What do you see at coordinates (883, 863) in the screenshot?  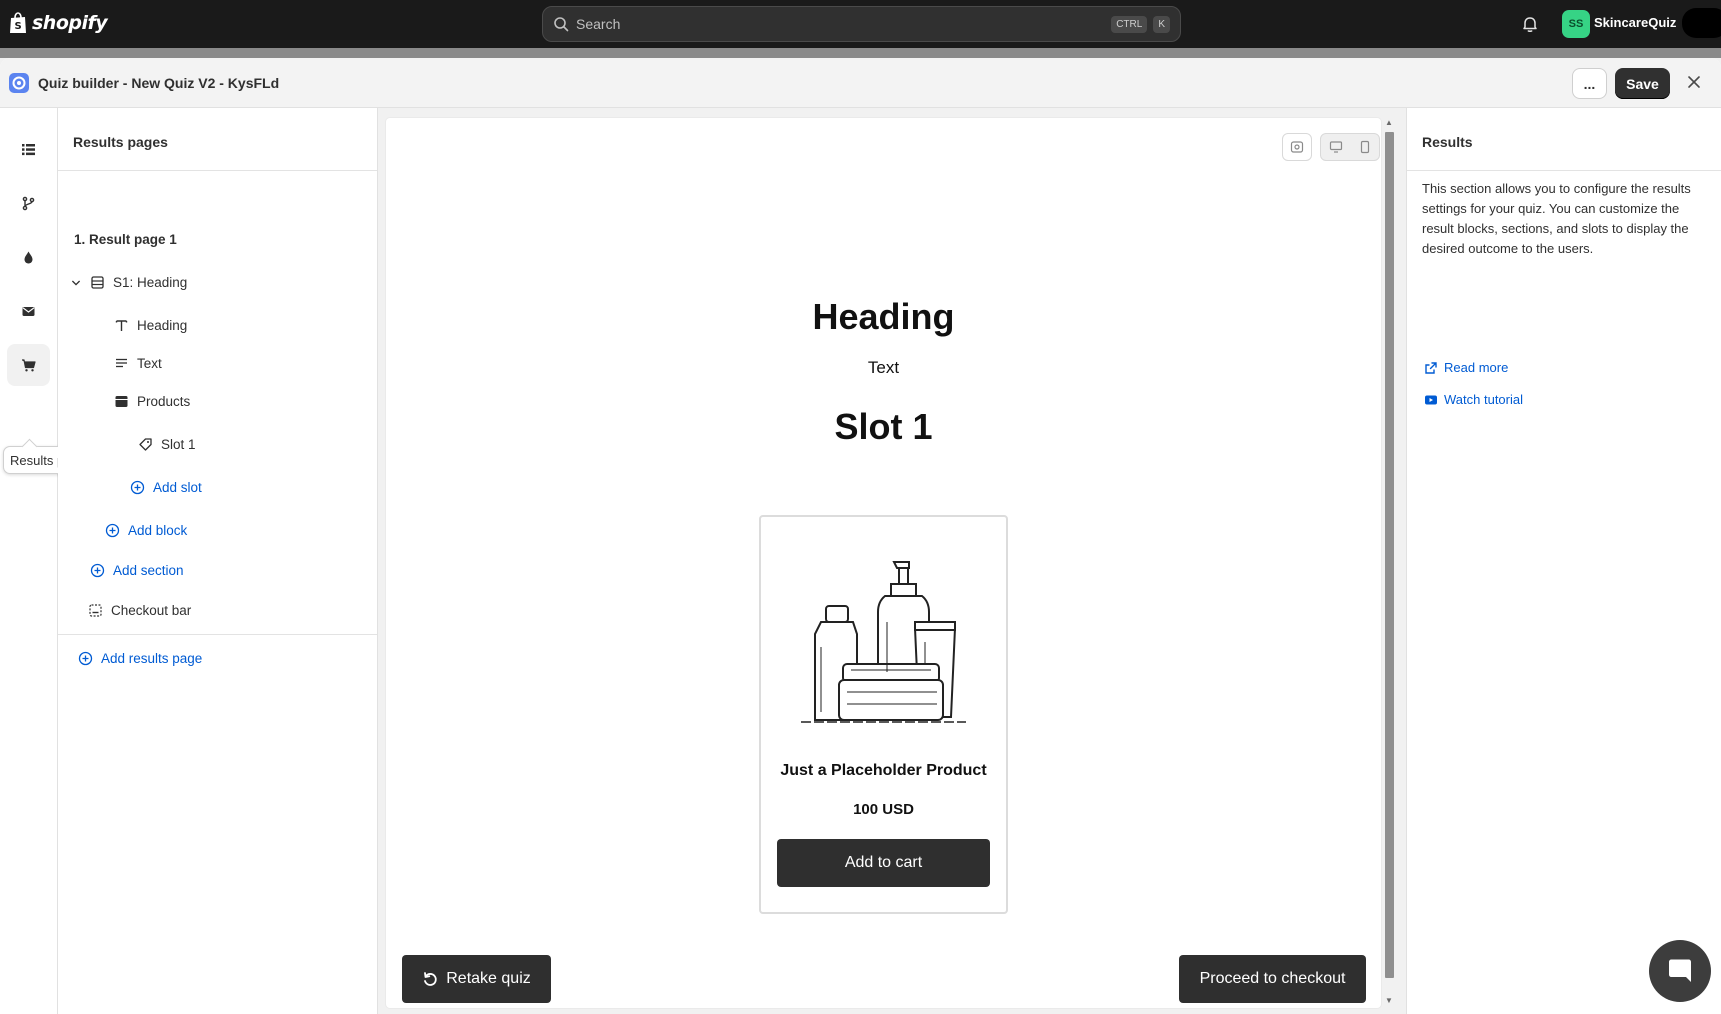 I see `add-to-cart-button: Add to cart` at bounding box center [883, 863].